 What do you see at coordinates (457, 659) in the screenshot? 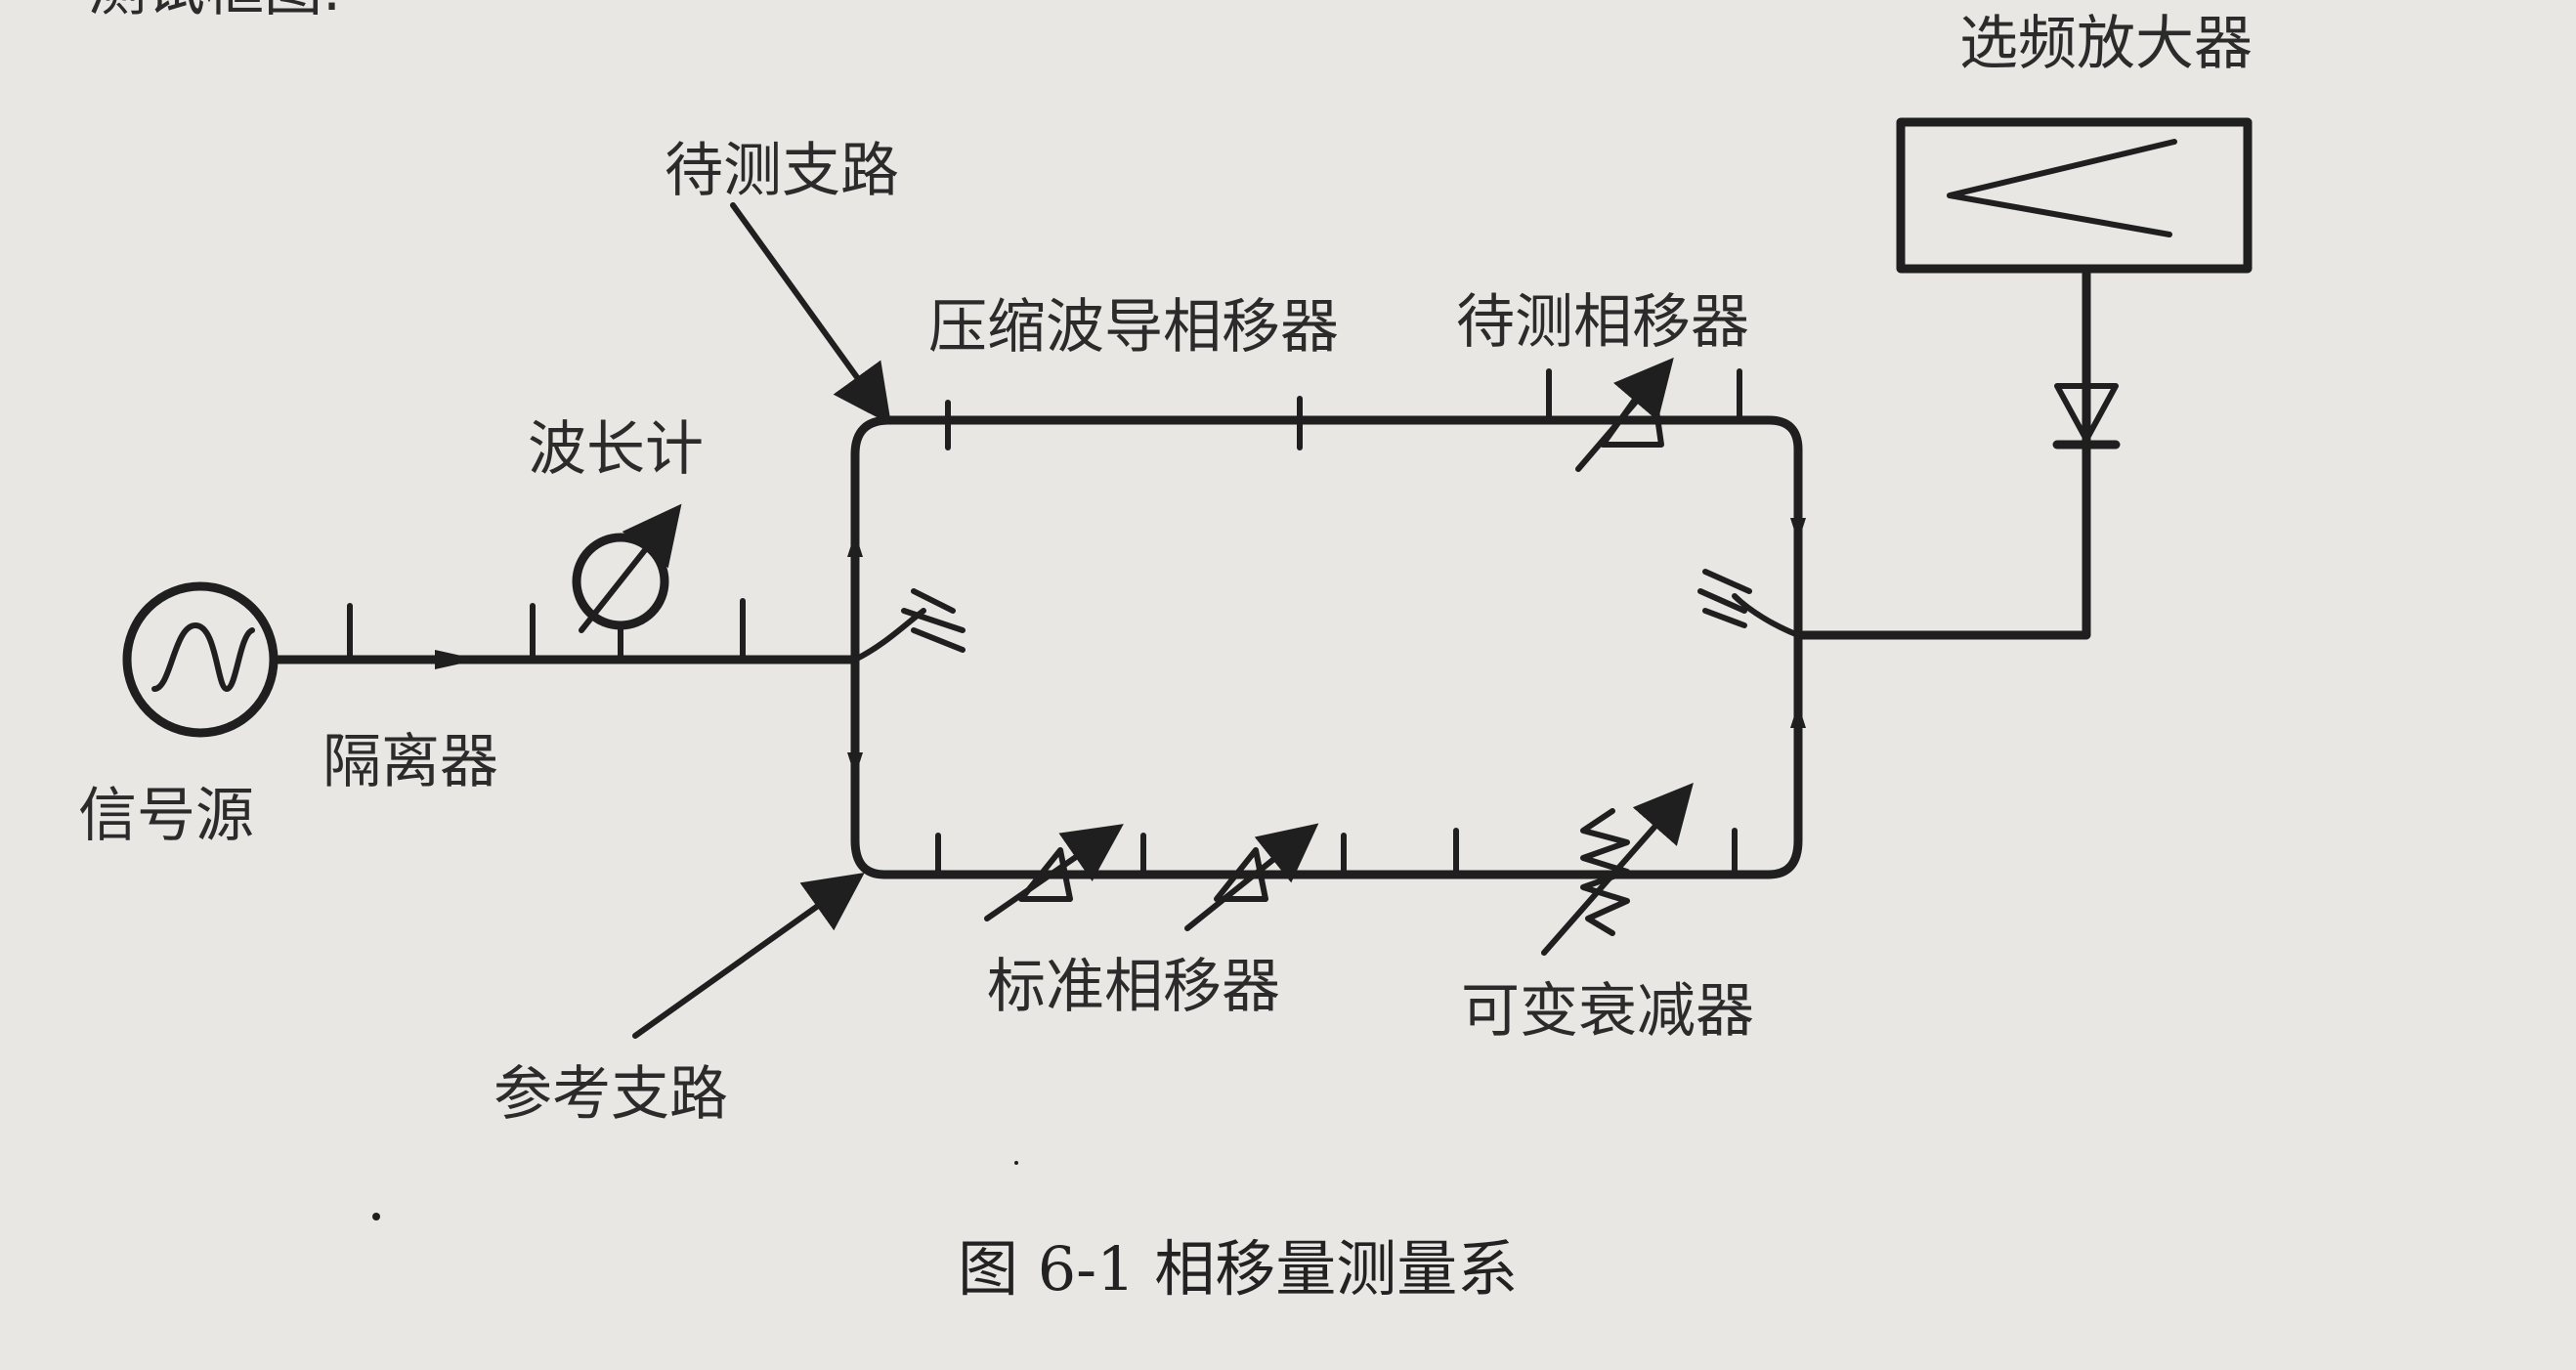
I see `isolator-arrow-icon` at bounding box center [457, 659].